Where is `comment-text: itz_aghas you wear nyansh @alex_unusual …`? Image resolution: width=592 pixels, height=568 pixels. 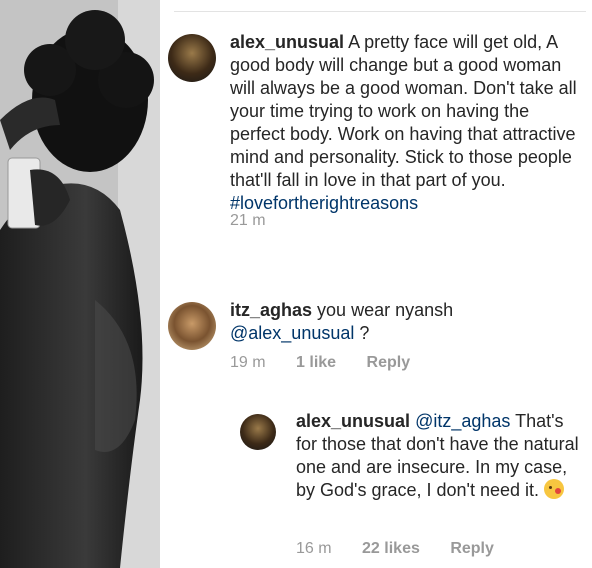 comment-text: itz_aghas you wear nyansh @alex_unusual … is located at coordinates (400, 322).